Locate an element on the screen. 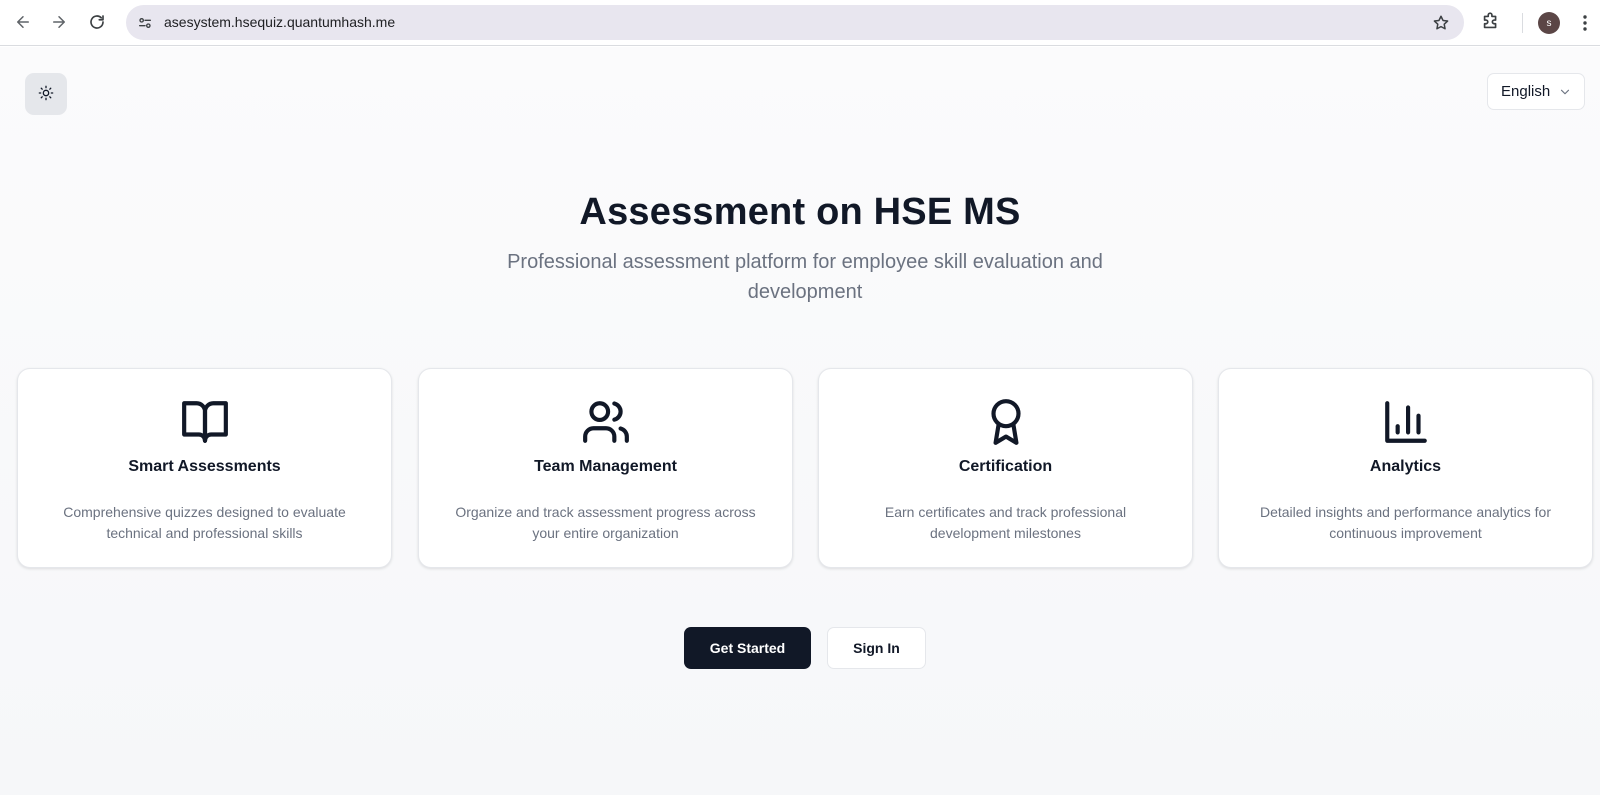 This screenshot has height=795, width=1600. feature-title: Team Management is located at coordinates (605, 466).